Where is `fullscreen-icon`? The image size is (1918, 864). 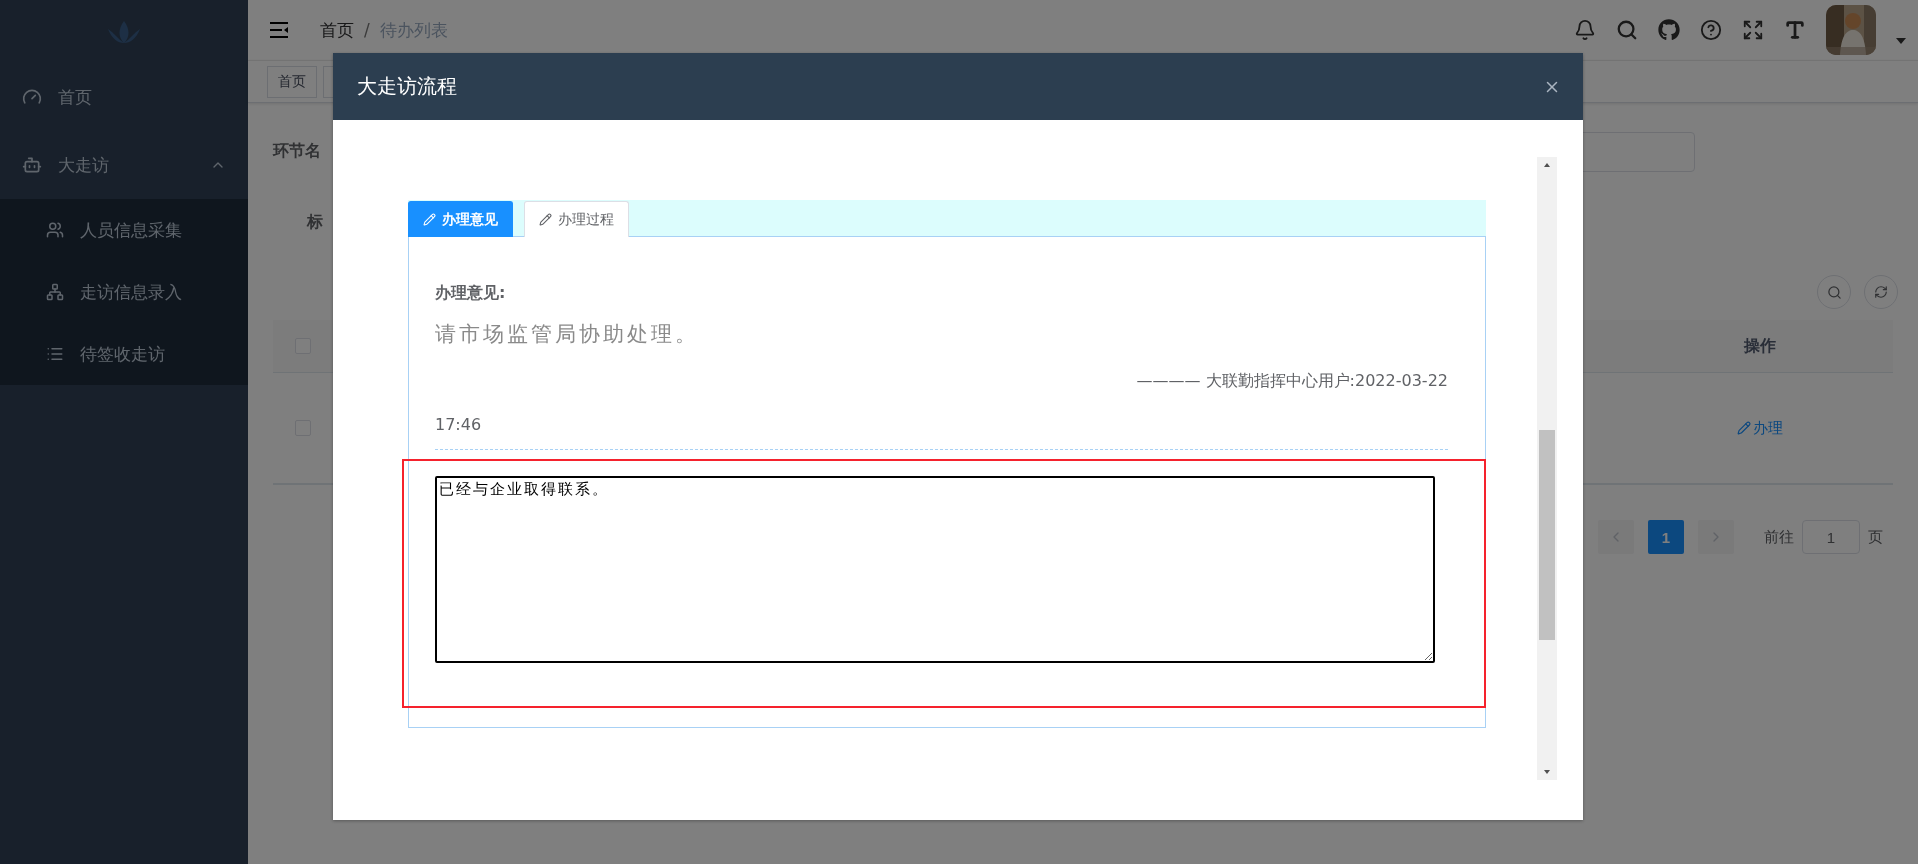
fullscreen-icon is located at coordinates (1753, 30).